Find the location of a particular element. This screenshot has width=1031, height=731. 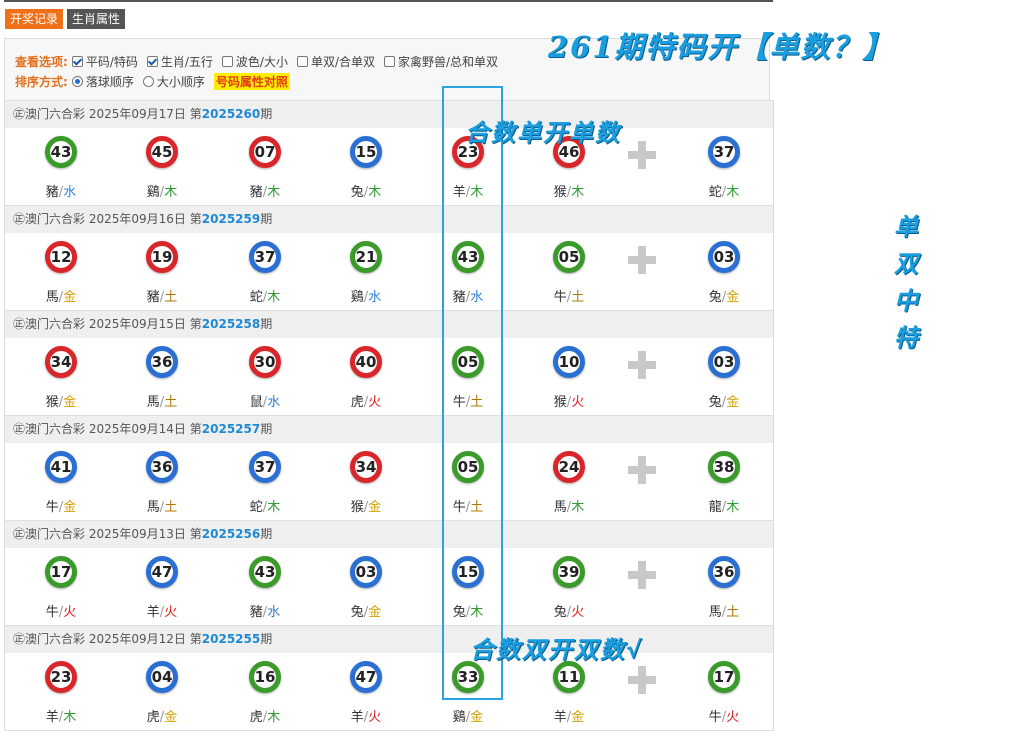

regular-number-cell: 04 虎/金 is located at coordinates (162, 691).